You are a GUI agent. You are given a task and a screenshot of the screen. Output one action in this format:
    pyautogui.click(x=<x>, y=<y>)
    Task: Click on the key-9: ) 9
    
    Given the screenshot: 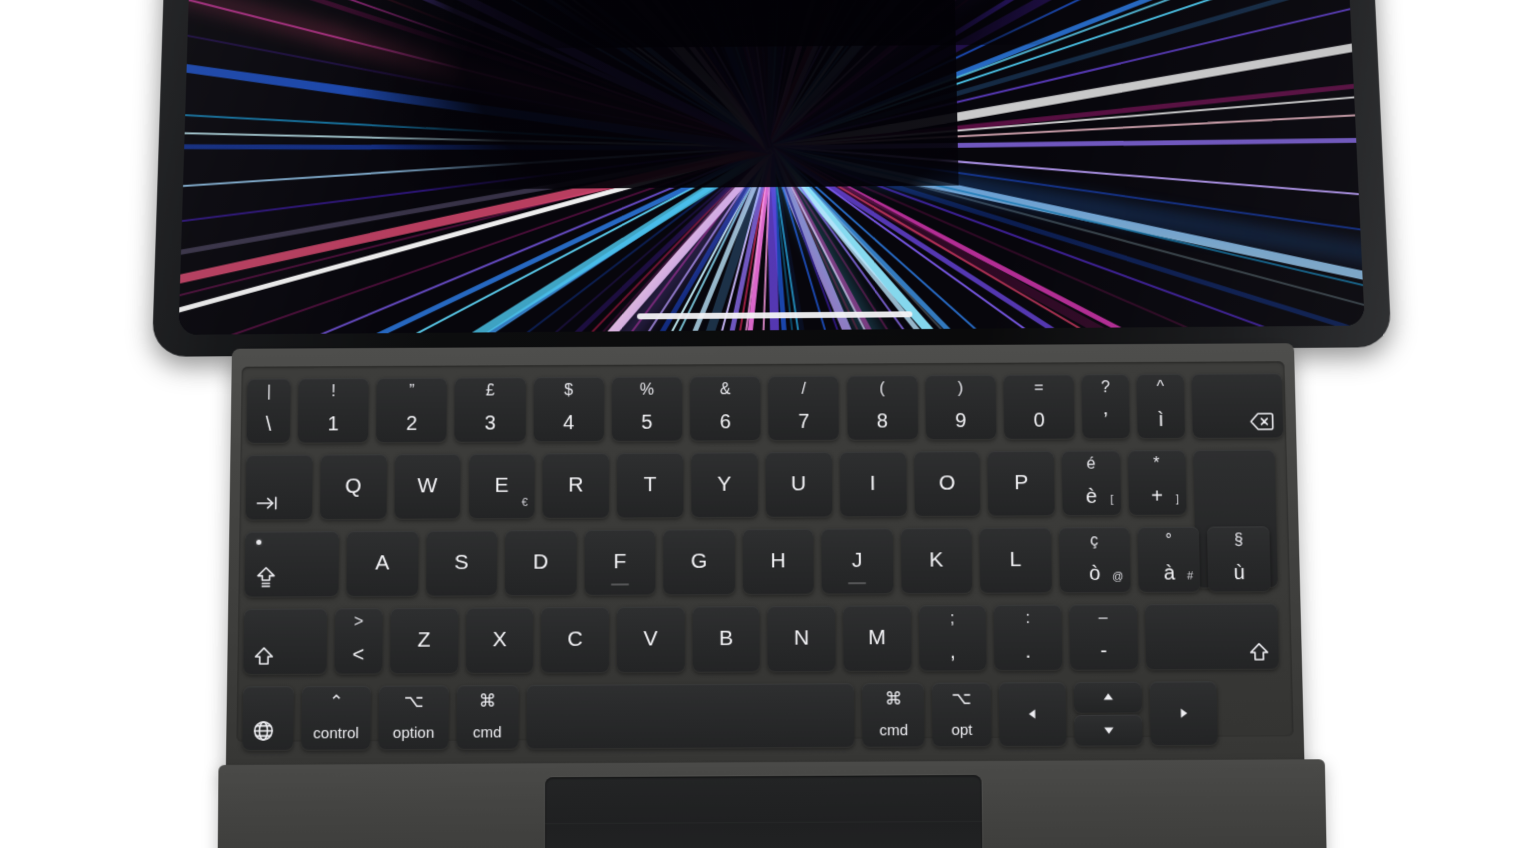 What is the action you would take?
    pyautogui.click(x=961, y=407)
    